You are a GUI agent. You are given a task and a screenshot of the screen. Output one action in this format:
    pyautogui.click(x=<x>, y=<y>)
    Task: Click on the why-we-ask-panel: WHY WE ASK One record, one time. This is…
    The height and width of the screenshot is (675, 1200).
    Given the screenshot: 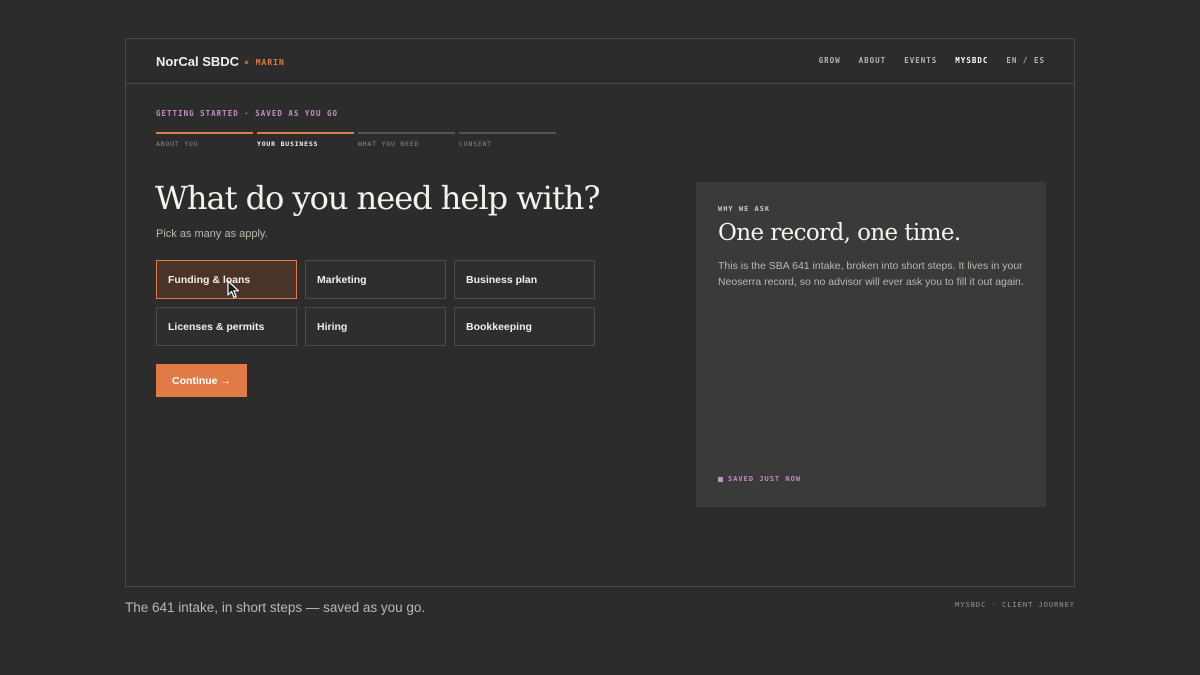 What is the action you would take?
    pyautogui.click(x=871, y=344)
    